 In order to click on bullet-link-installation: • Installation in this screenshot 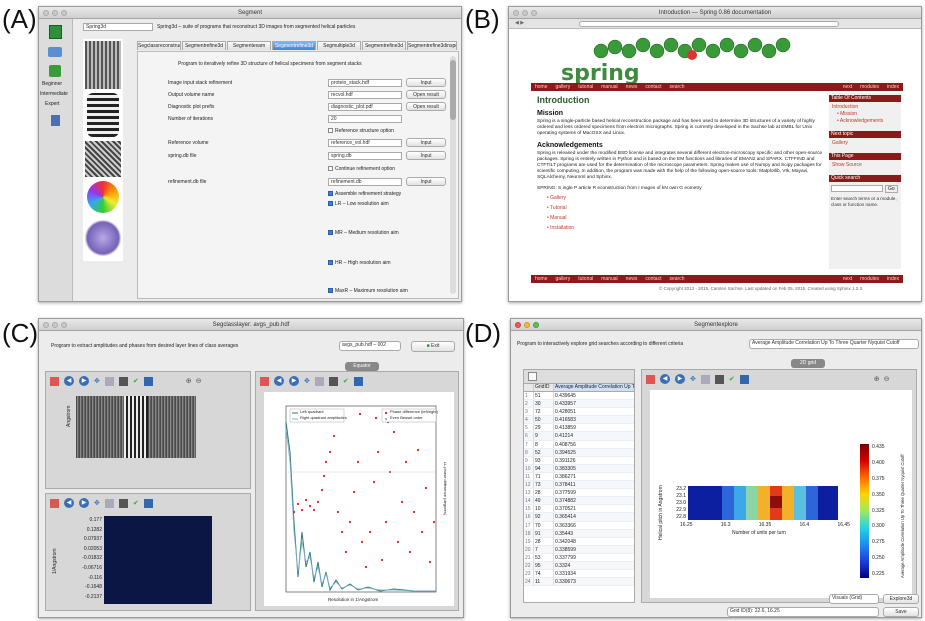, I will do `click(685, 228)`.